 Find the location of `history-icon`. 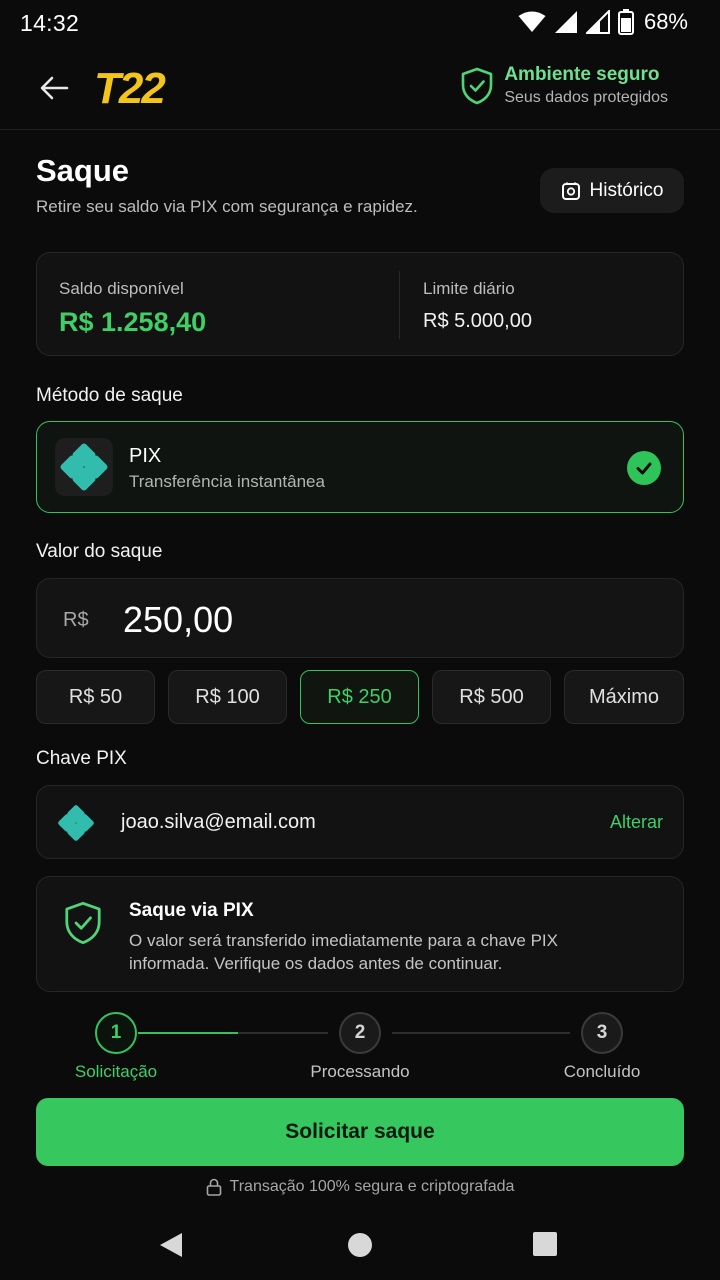

history-icon is located at coordinates (570, 191).